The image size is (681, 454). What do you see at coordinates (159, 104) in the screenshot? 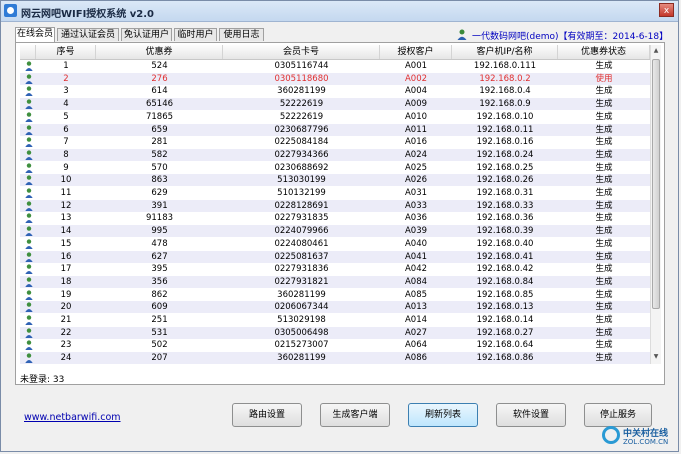
I see `cell-coupon: 65146` at bounding box center [159, 104].